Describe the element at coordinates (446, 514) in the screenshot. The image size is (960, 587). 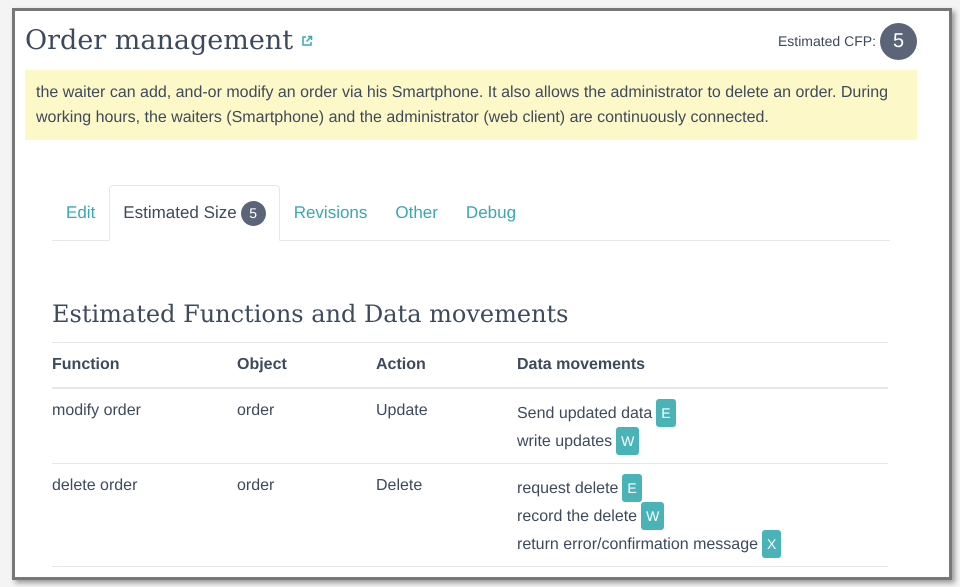
I see `table-cell: Delete` at that location.